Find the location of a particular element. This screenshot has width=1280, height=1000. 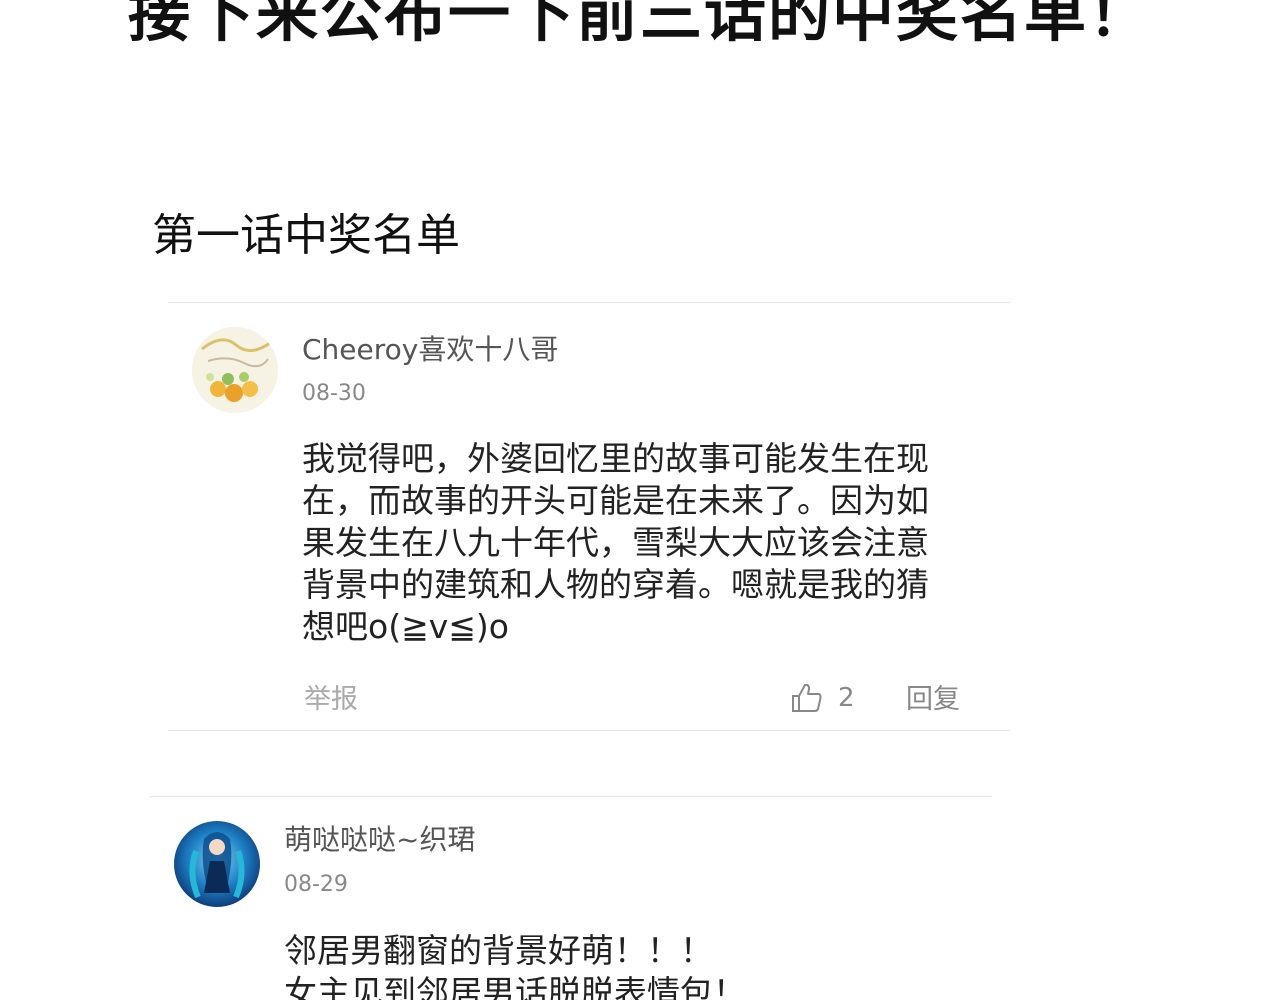

comment-line: 果发生在八九十年代，雪梨大大应该会注意 is located at coordinates (615, 542).